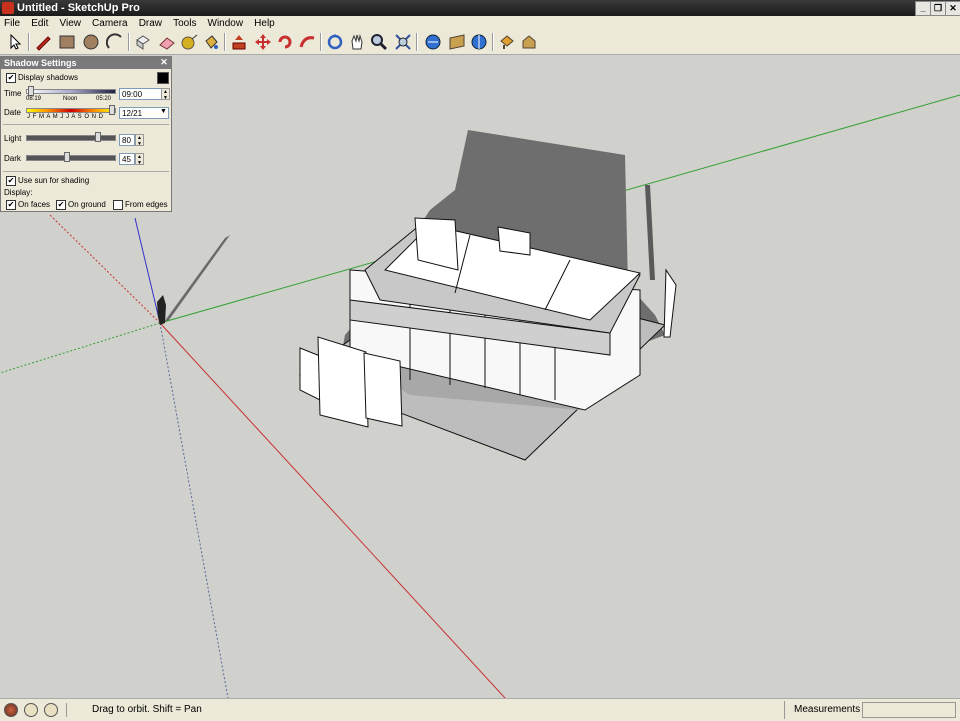 Image resolution: width=960 pixels, height=721 pixels. Describe the element at coordinates (923, 8) in the screenshot. I see `minimize-icon: _` at that location.